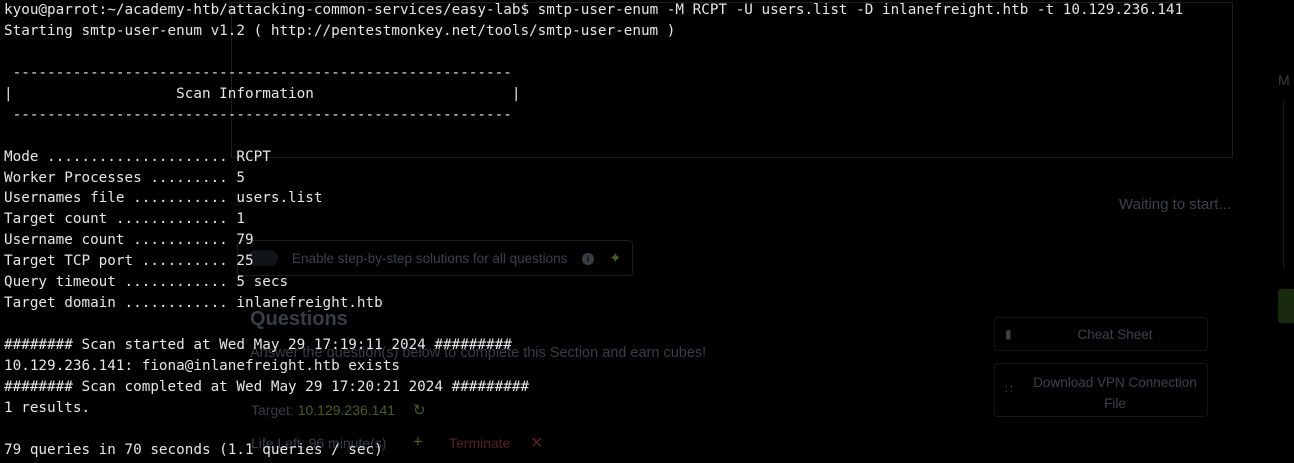 The width and height of the screenshot is (1294, 463). I want to click on terminal-line: Target count ............. 1, so click(125, 219).